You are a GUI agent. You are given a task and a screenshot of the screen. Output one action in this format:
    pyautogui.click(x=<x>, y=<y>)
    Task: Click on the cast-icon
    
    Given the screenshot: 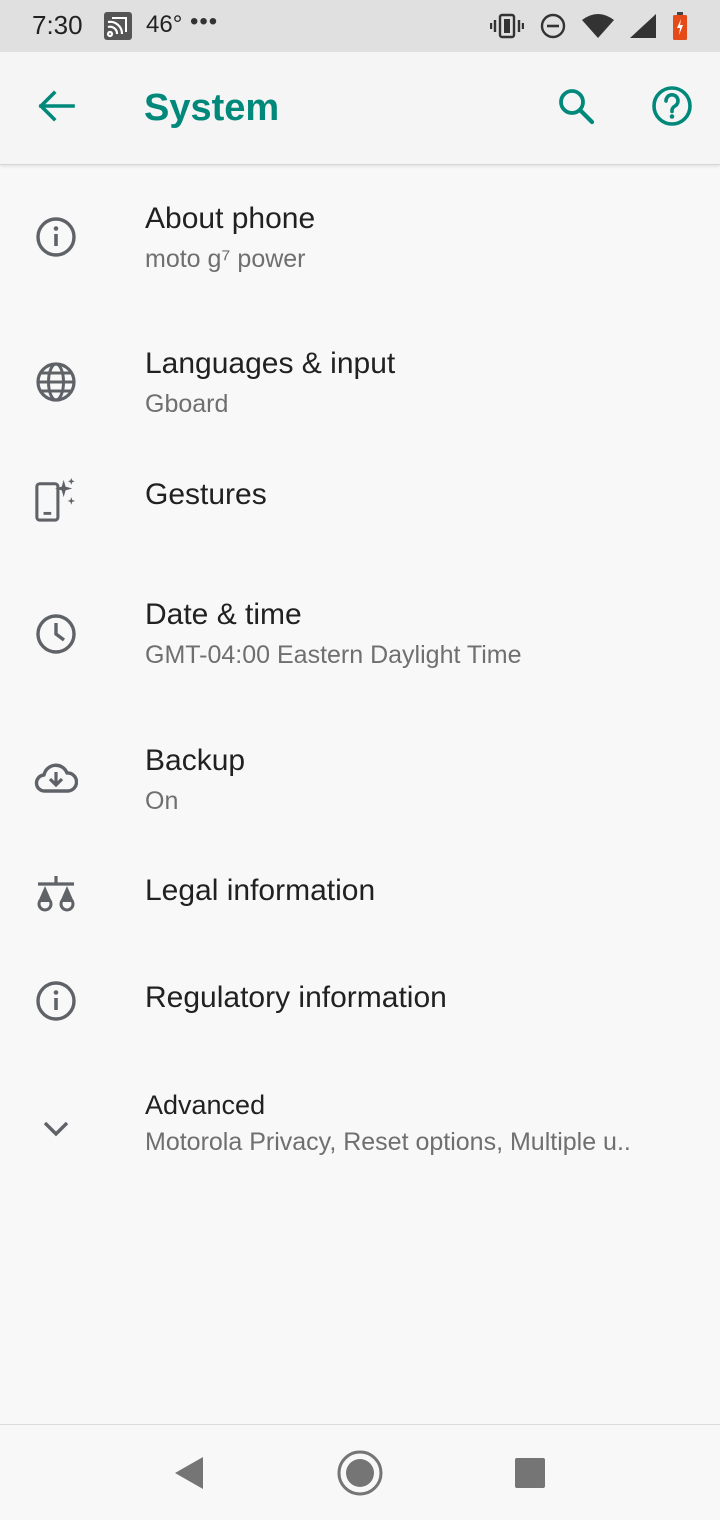 What is the action you would take?
    pyautogui.click(x=118, y=26)
    